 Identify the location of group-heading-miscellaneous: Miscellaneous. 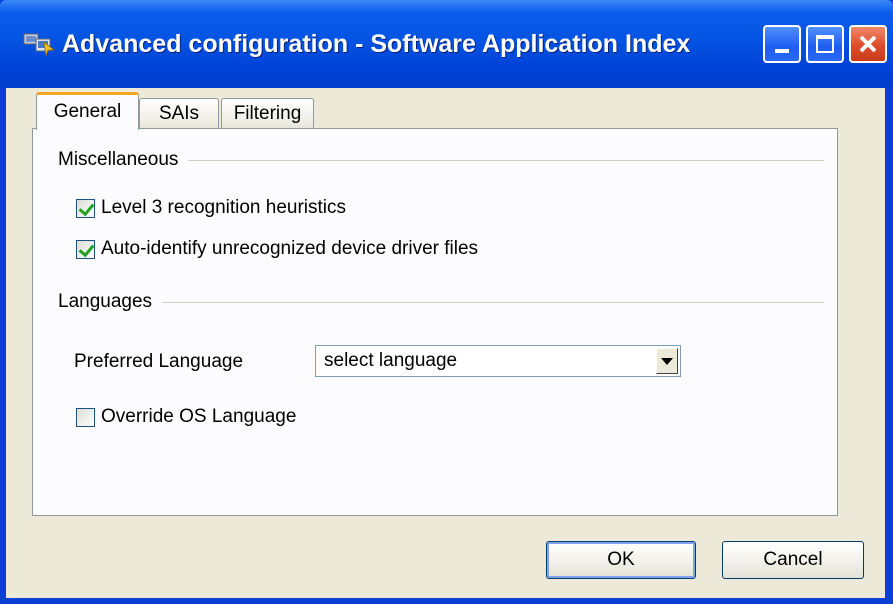
(123, 160).